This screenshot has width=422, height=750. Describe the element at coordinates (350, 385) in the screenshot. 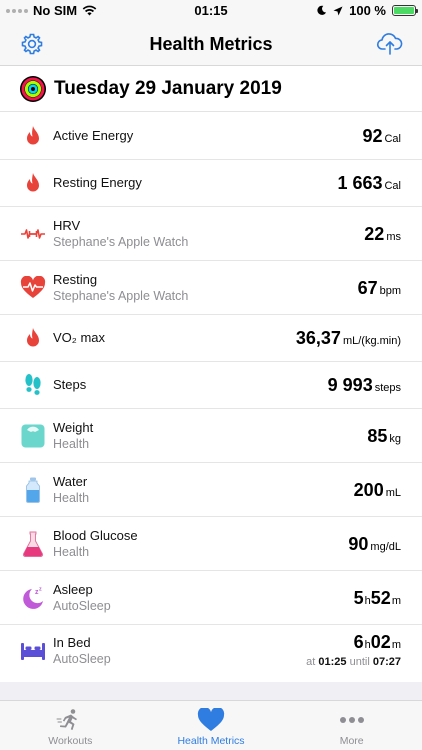

I see `metric-value: 9 993` at that location.